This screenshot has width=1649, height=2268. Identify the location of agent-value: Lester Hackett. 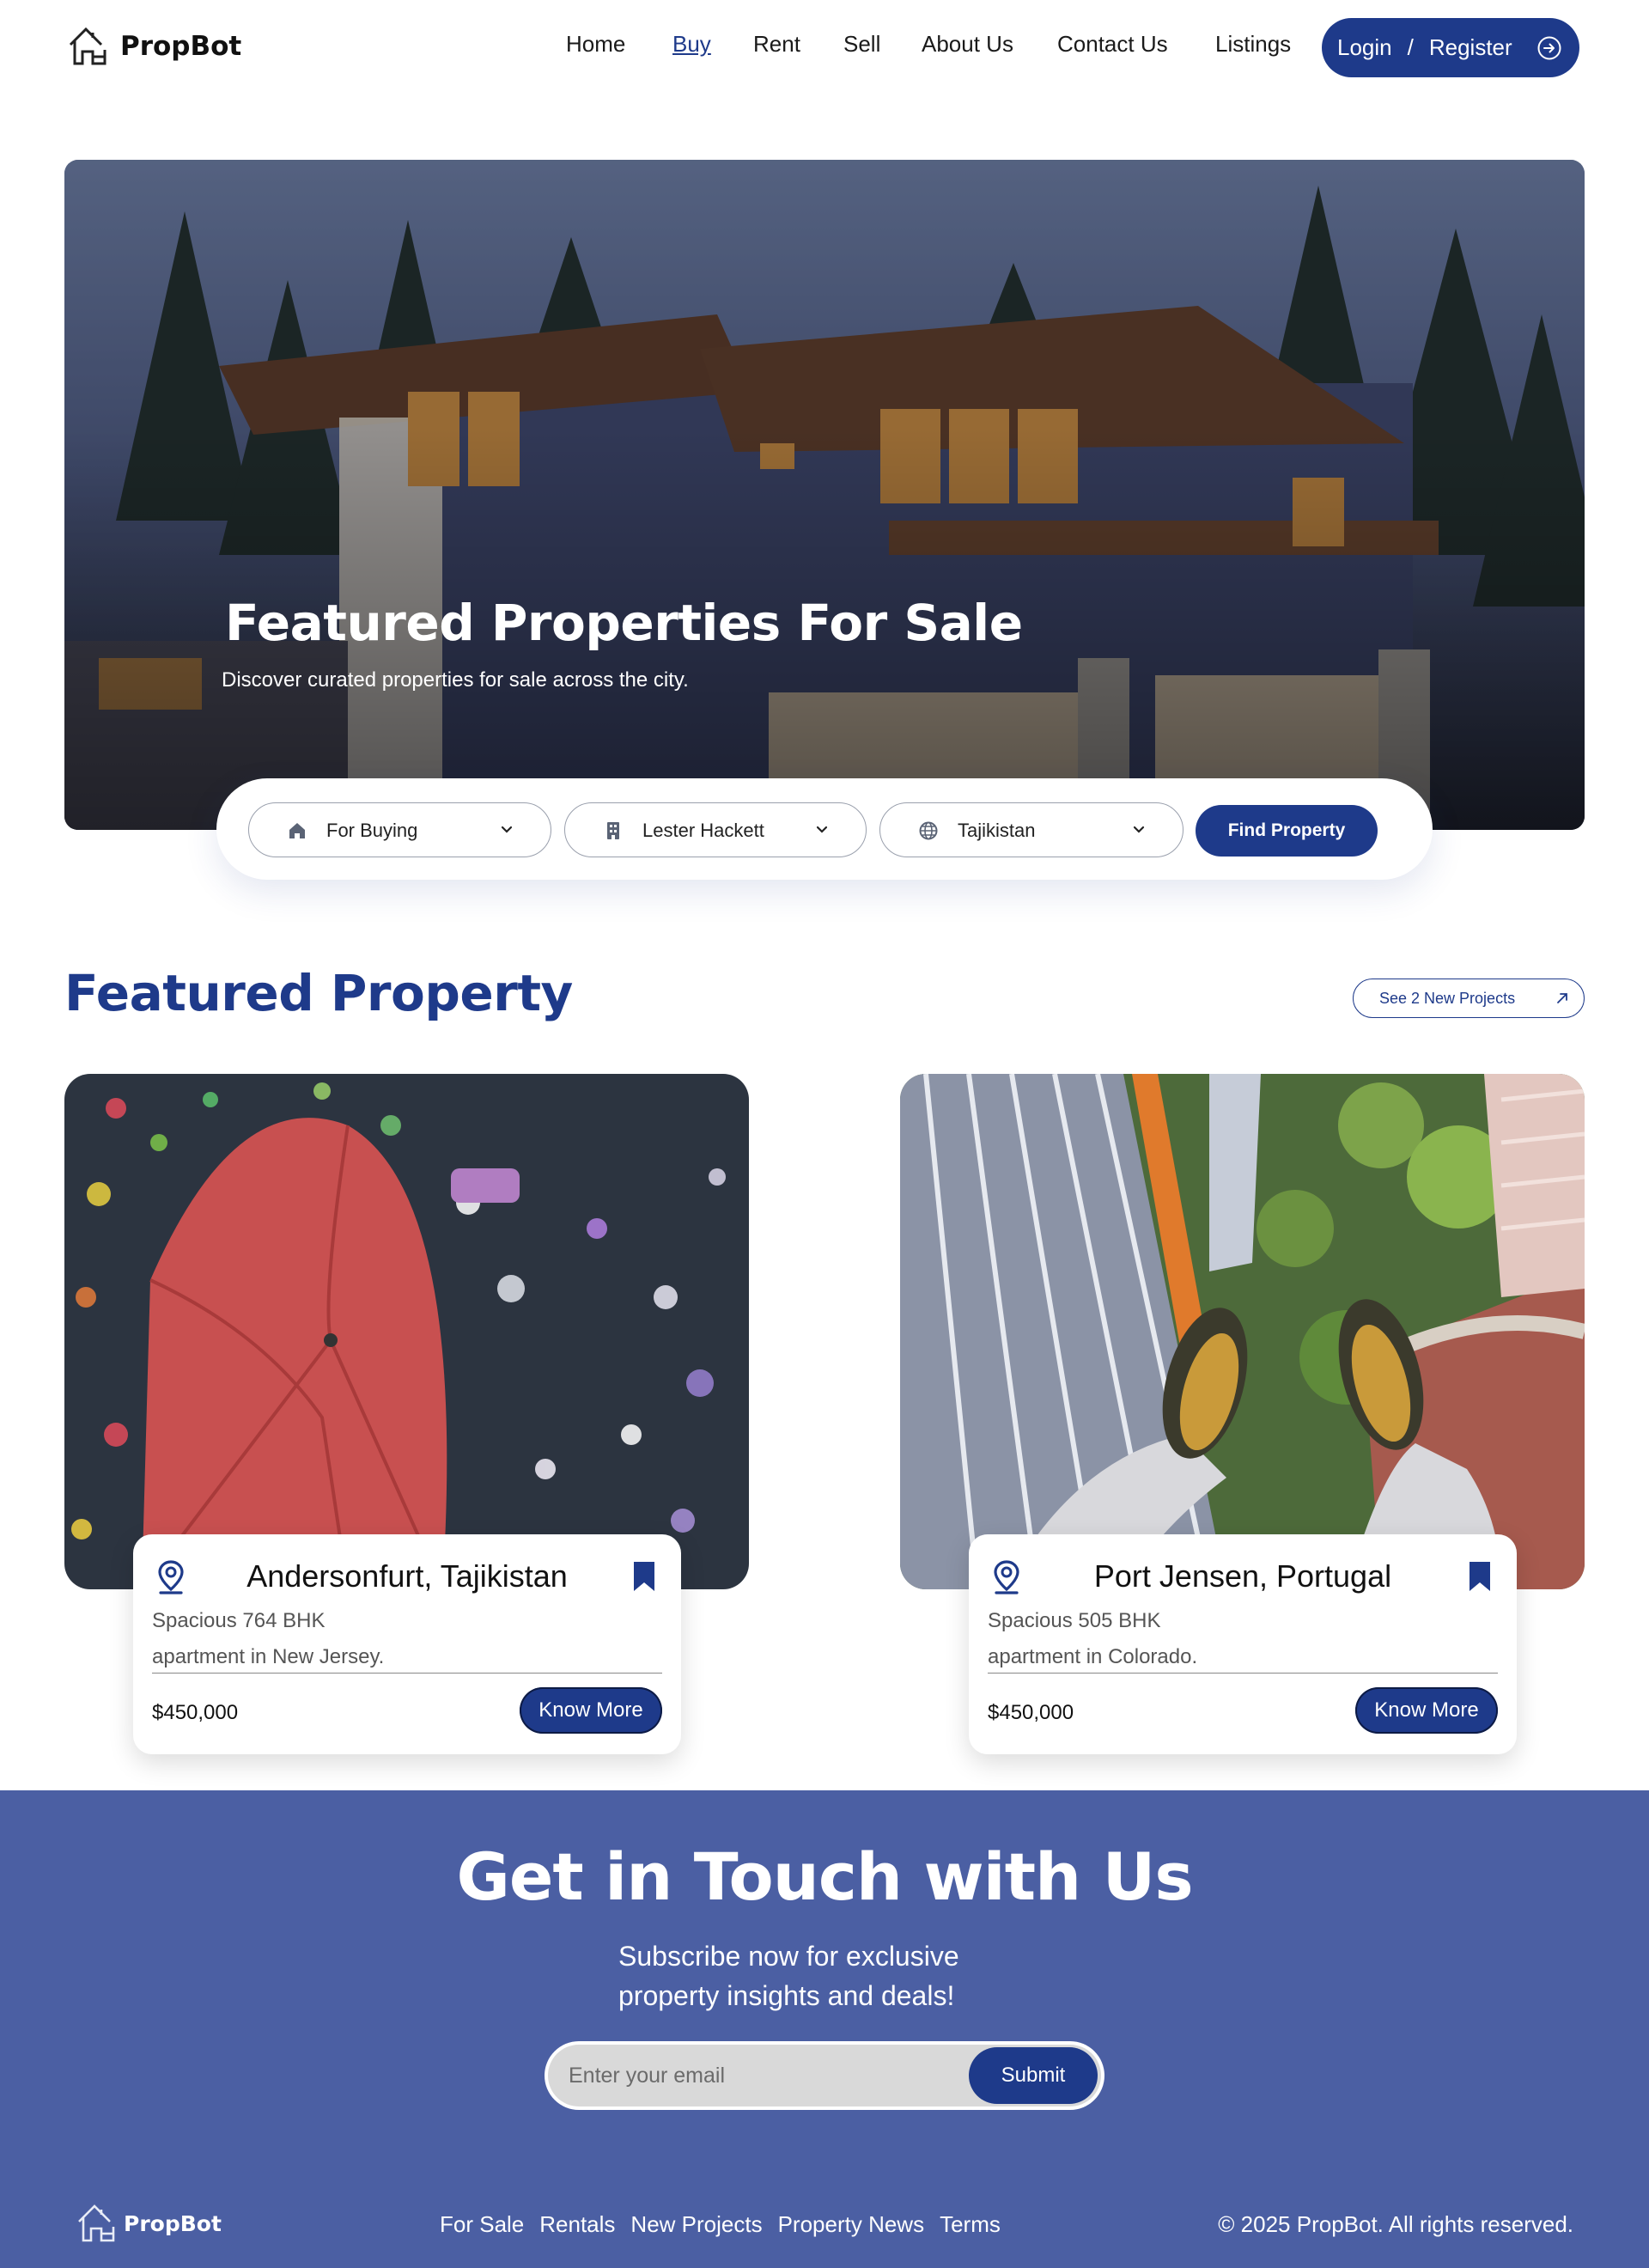
(703, 830).